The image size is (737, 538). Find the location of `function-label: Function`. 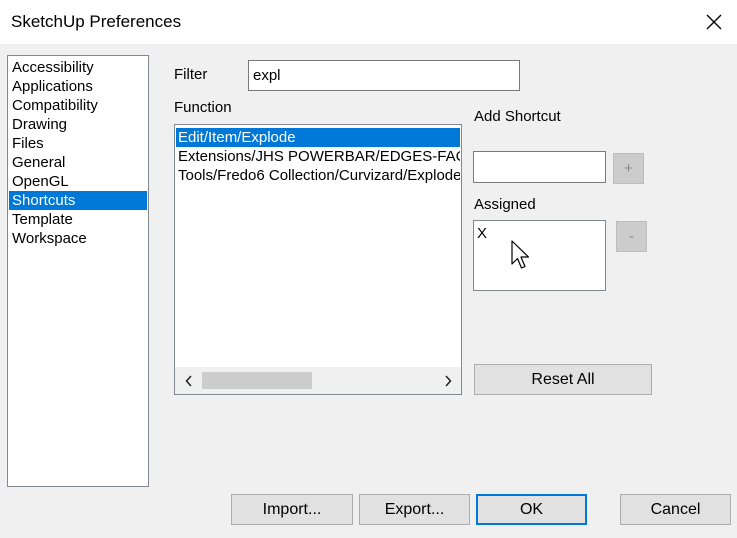

function-label: Function is located at coordinates (203, 107).